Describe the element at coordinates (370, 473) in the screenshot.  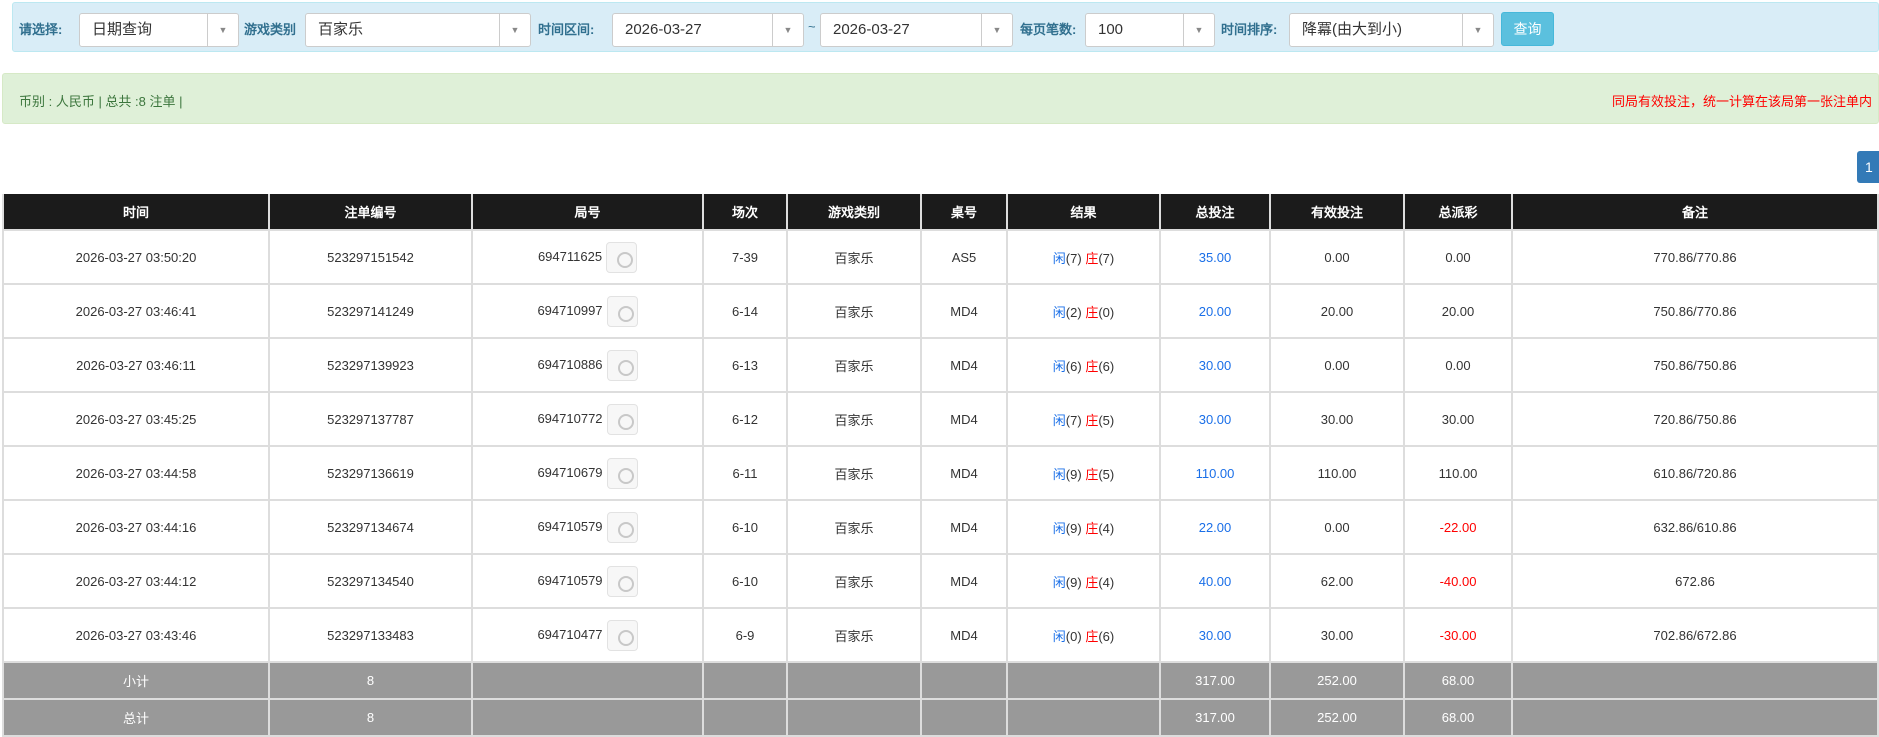
I see `order-number: 523297136619` at that location.